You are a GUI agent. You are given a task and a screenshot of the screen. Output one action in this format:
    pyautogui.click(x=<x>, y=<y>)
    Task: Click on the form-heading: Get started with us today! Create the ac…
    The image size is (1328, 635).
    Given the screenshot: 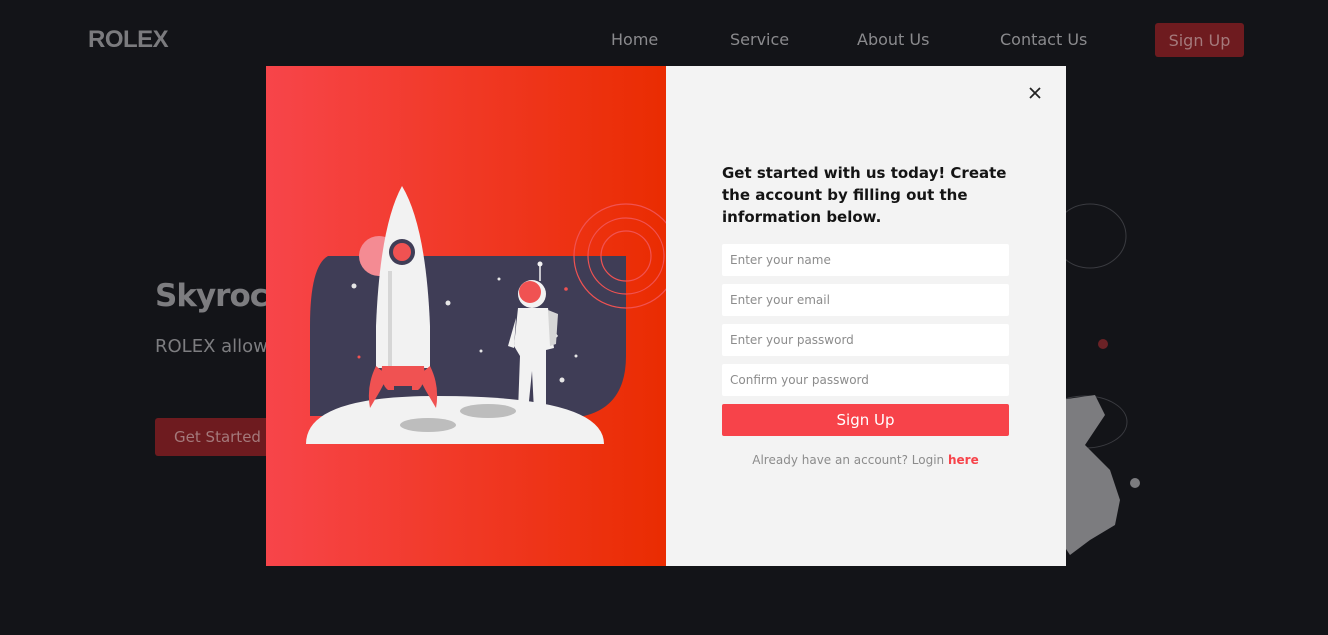 What is the action you would take?
    pyautogui.click(x=864, y=195)
    